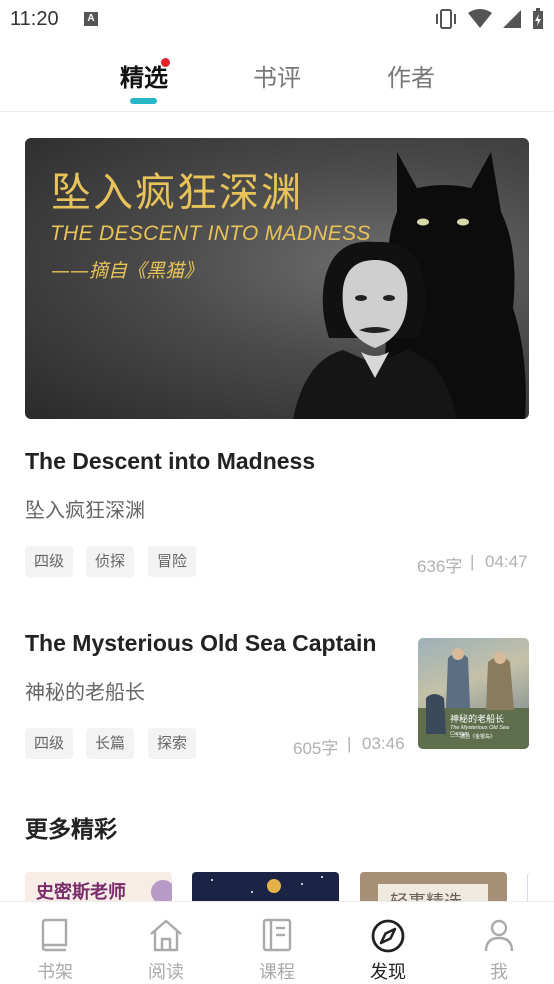 This screenshot has width=554, height=984. What do you see at coordinates (388, 936) in the screenshot?
I see `compass-icon` at bounding box center [388, 936].